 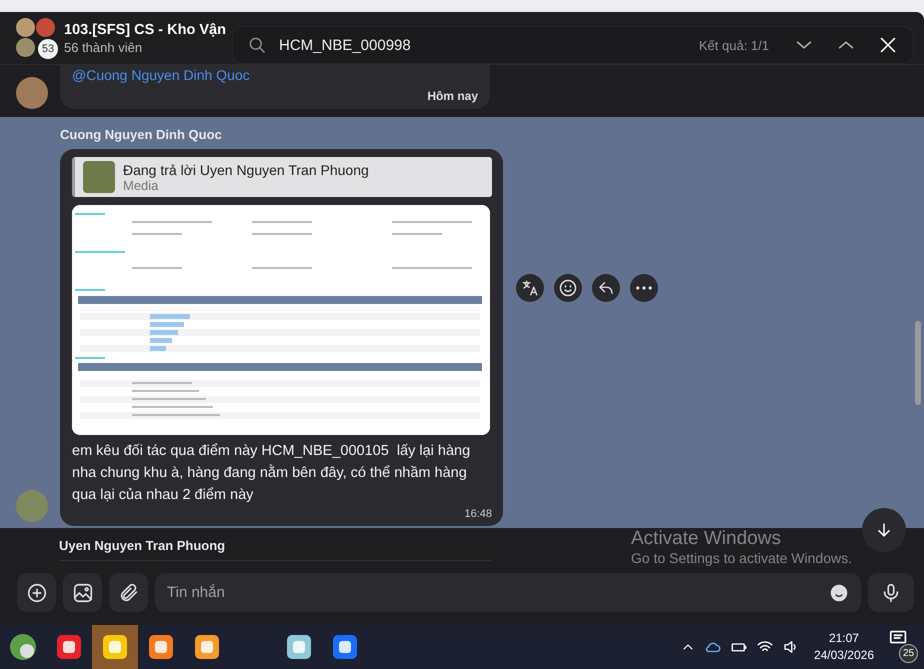 I want to click on group-title: 103.[SFS] CS - Kho Vận, so click(x=145, y=30).